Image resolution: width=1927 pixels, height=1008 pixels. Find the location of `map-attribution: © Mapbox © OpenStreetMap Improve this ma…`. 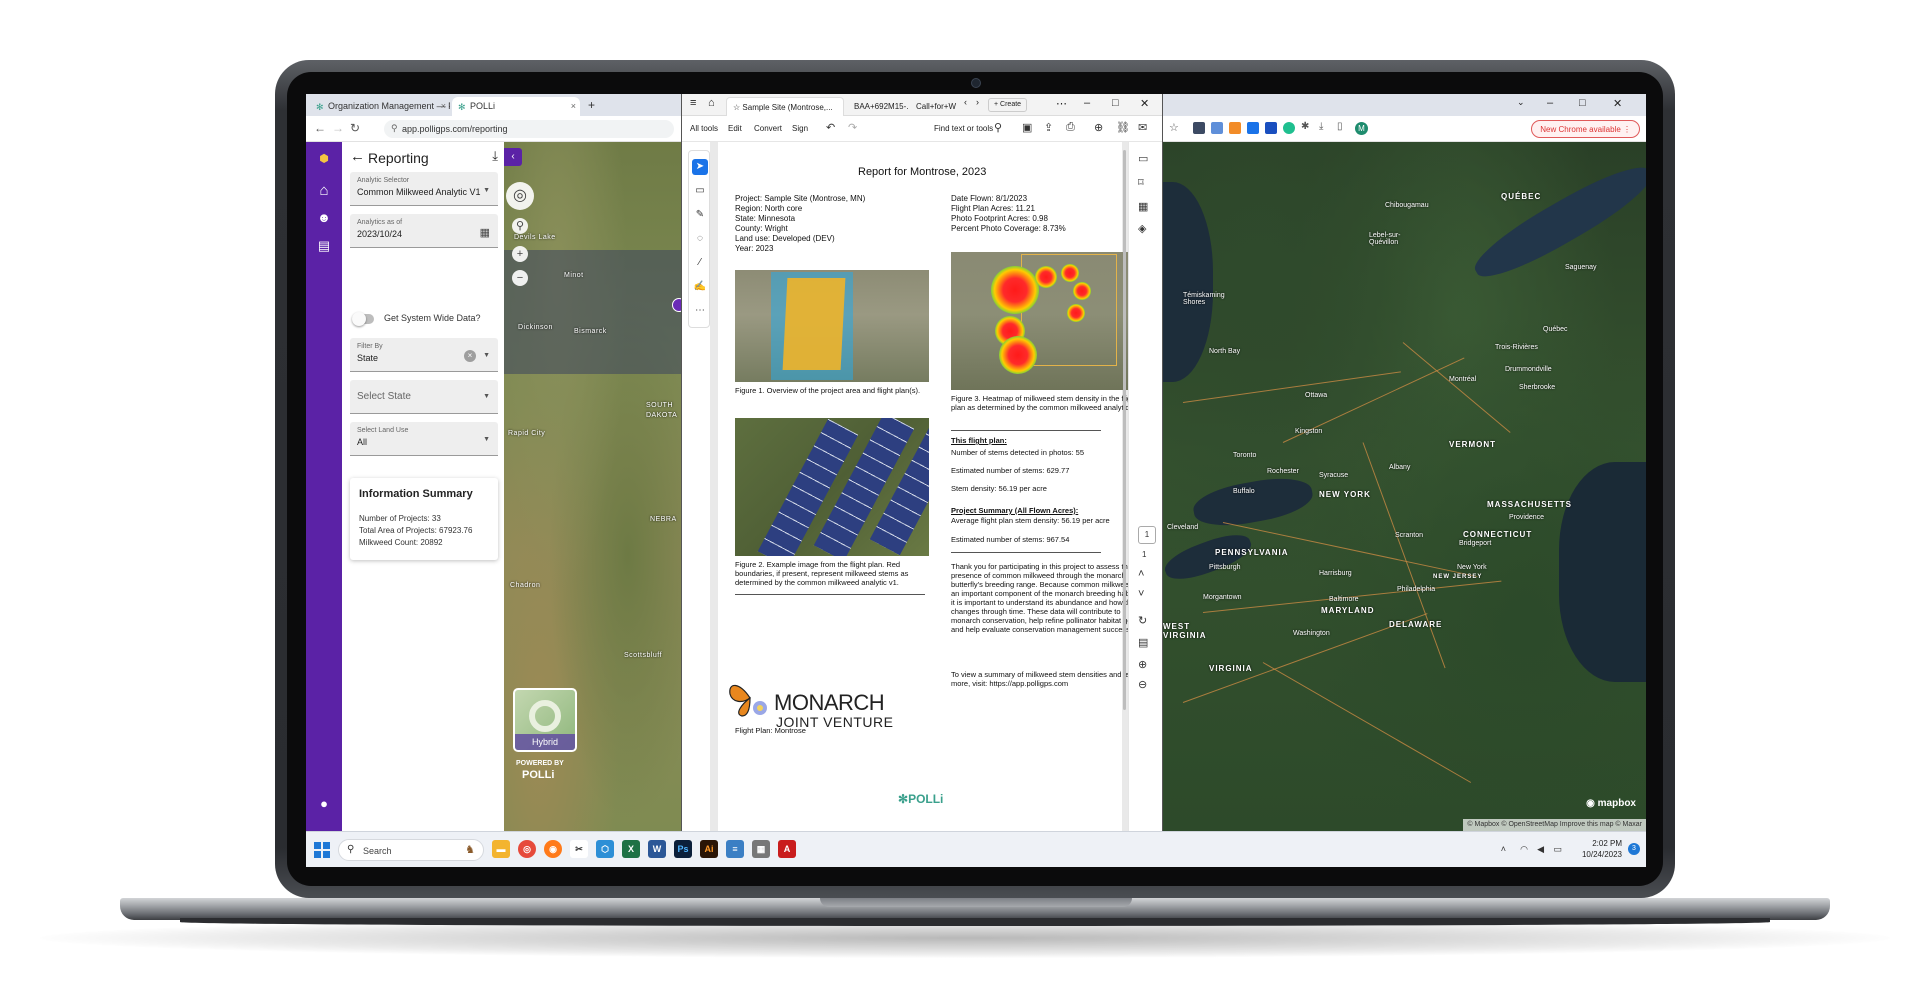

map-attribution: © Mapbox © OpenStreetMap Improve this ma… is located at coordinates (1554, 825).